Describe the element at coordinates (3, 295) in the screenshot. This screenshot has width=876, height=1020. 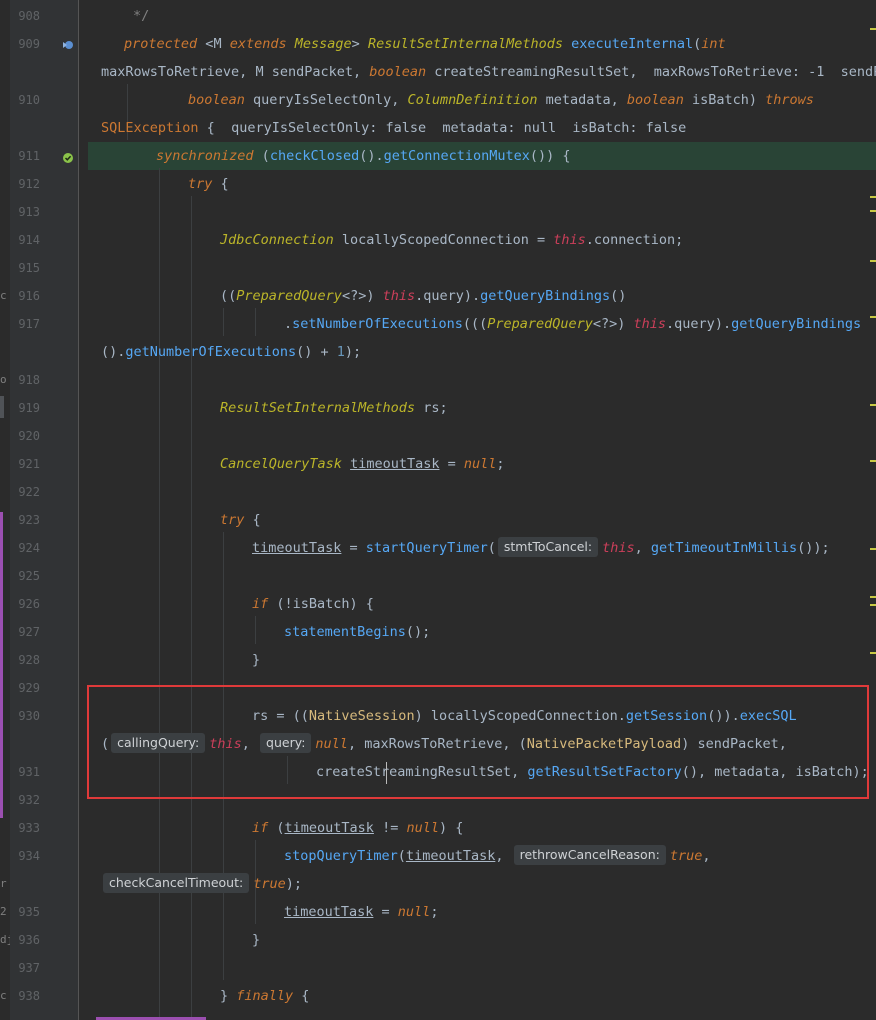
I see `left-strip-char: c` at that location.